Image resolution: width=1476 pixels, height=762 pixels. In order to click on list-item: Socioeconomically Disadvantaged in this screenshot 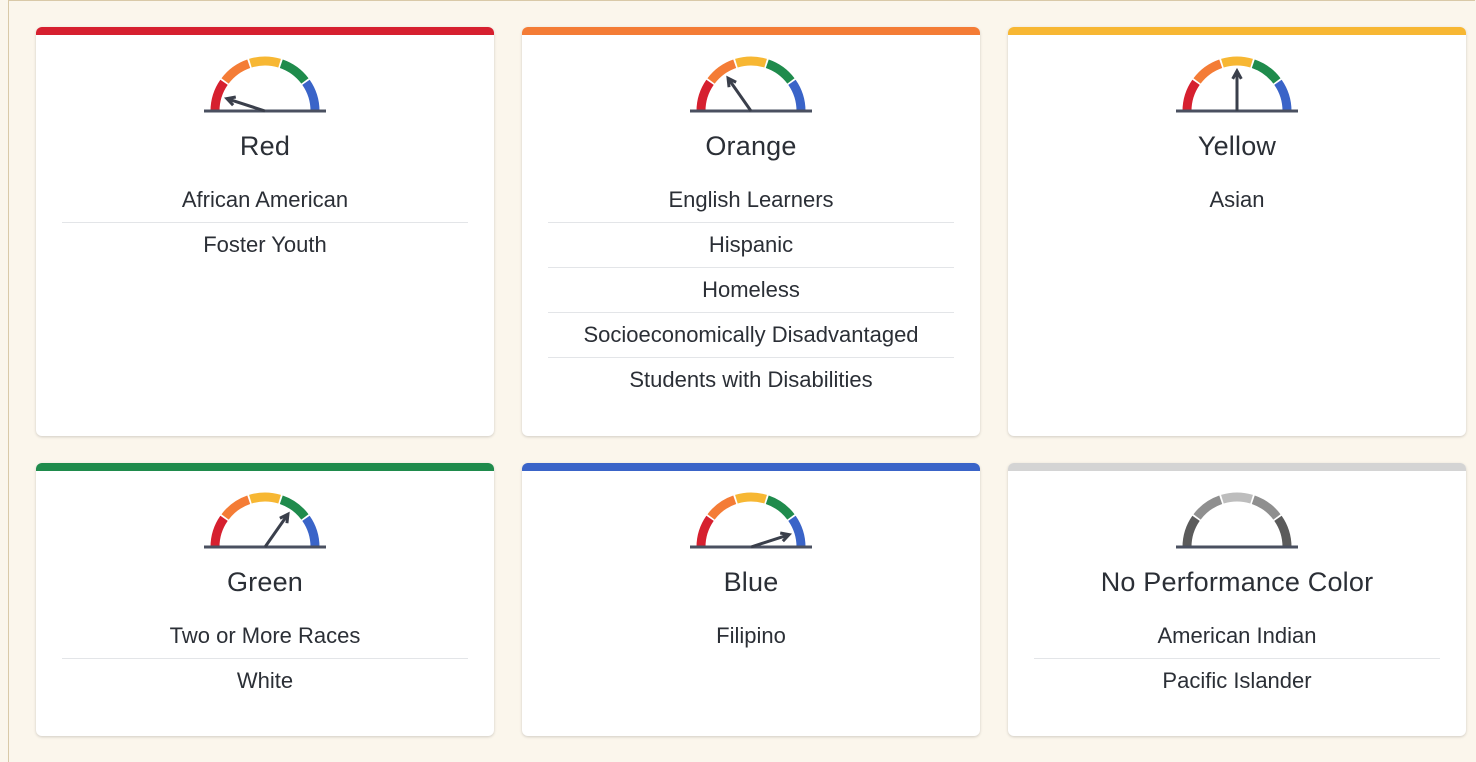, I will do `click(751, 335)`.